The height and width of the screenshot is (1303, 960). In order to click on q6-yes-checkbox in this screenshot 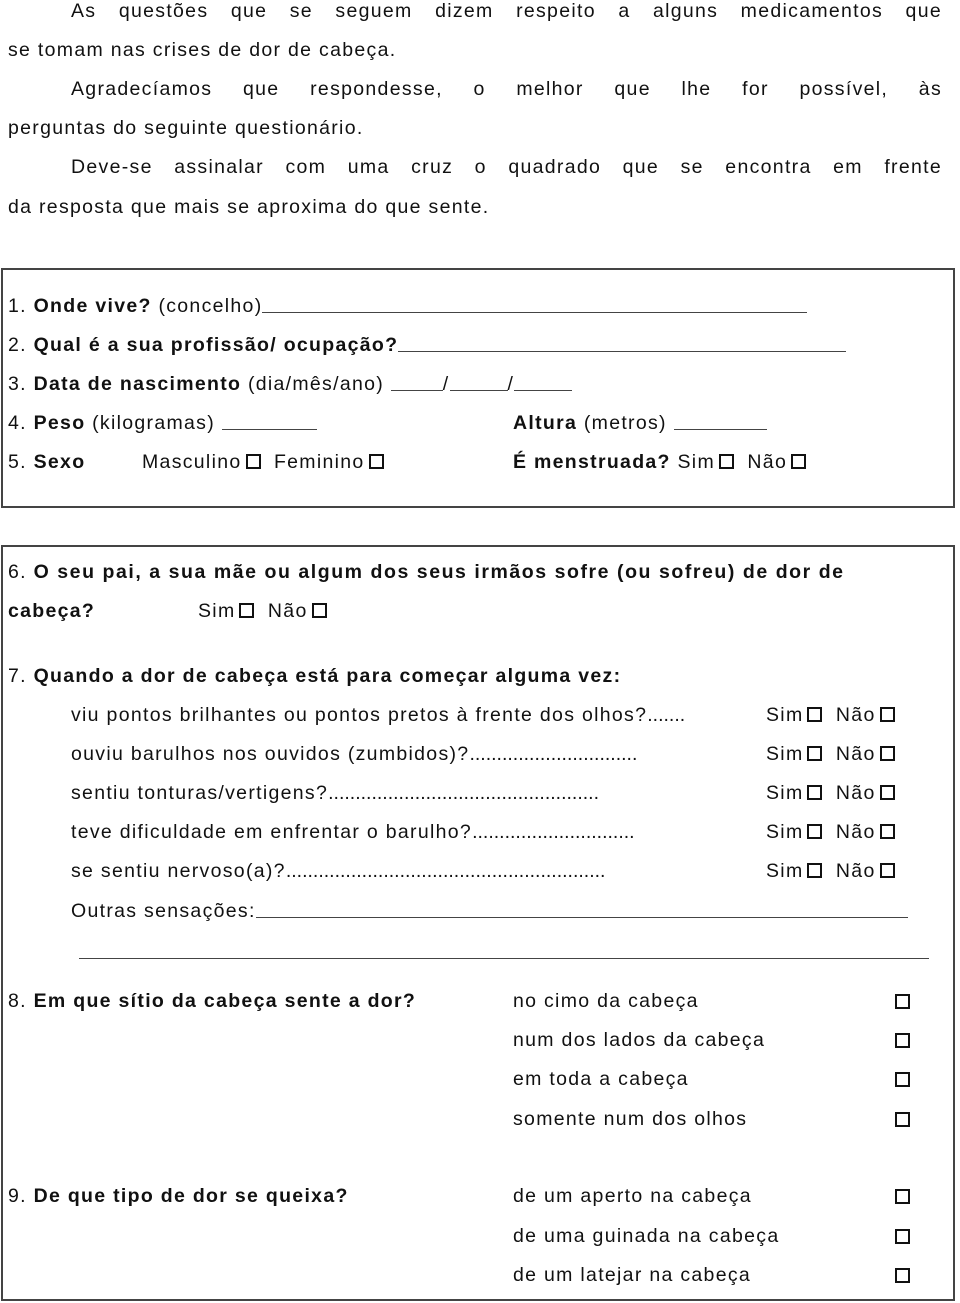, I will do `click(247, 610)`.